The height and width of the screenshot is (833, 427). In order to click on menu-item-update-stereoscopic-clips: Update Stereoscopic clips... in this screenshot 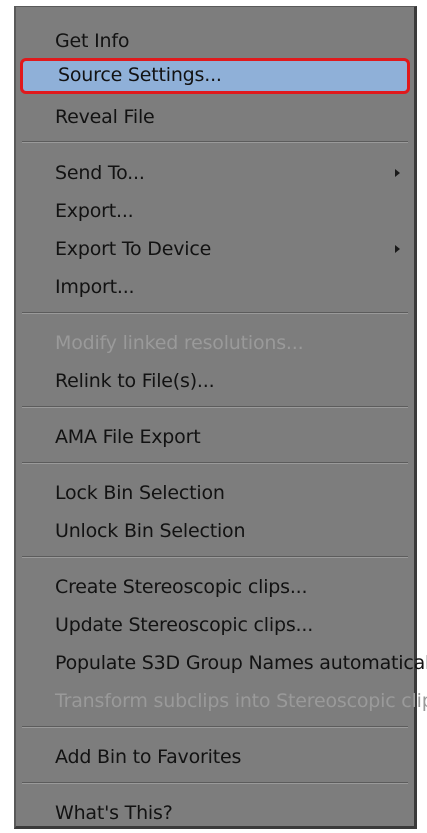, I will do `click(215, 625)`.